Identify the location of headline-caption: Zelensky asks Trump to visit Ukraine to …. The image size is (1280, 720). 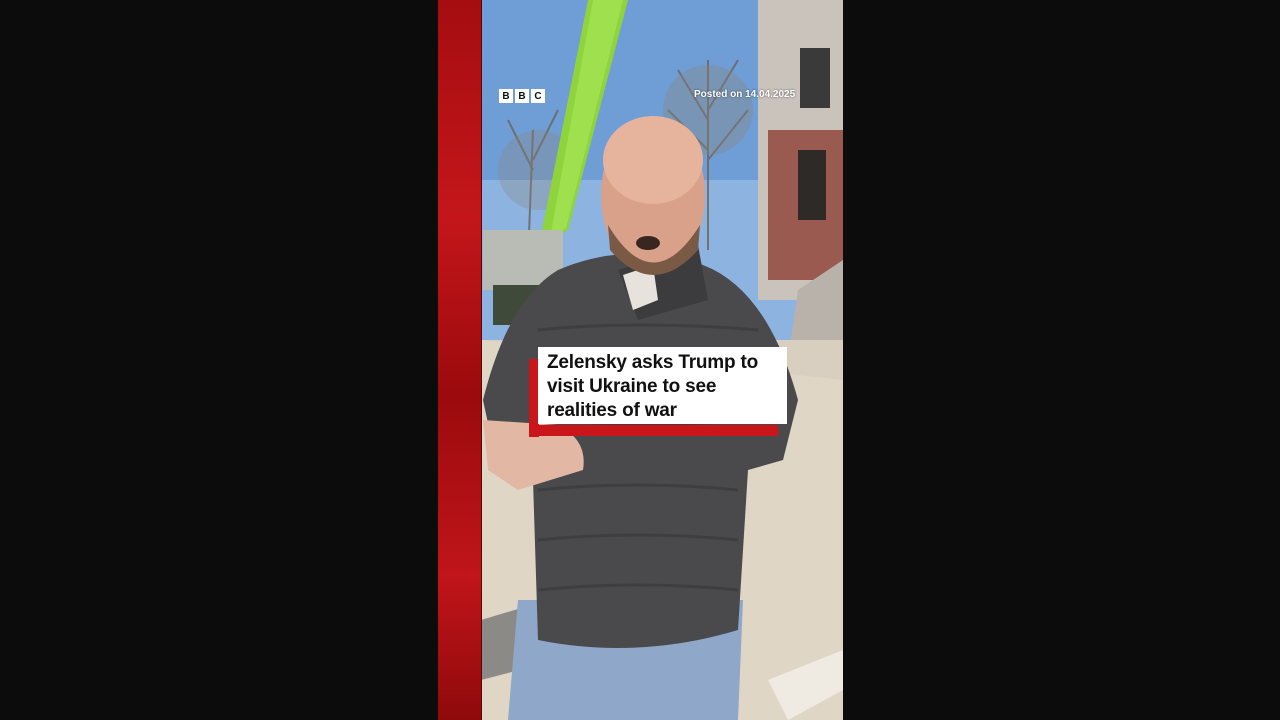
(658, 392).